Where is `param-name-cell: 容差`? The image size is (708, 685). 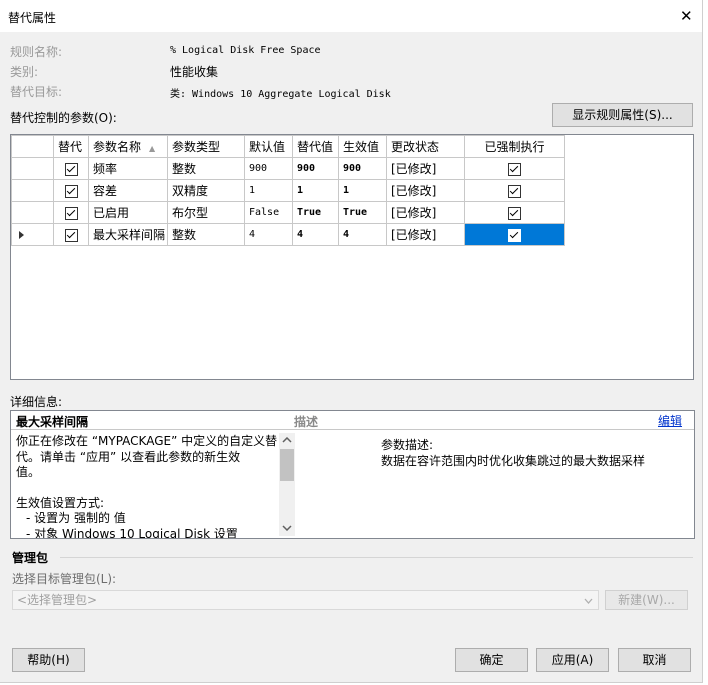 param-name-cell: 容差 is located at coordinates (128, 190).